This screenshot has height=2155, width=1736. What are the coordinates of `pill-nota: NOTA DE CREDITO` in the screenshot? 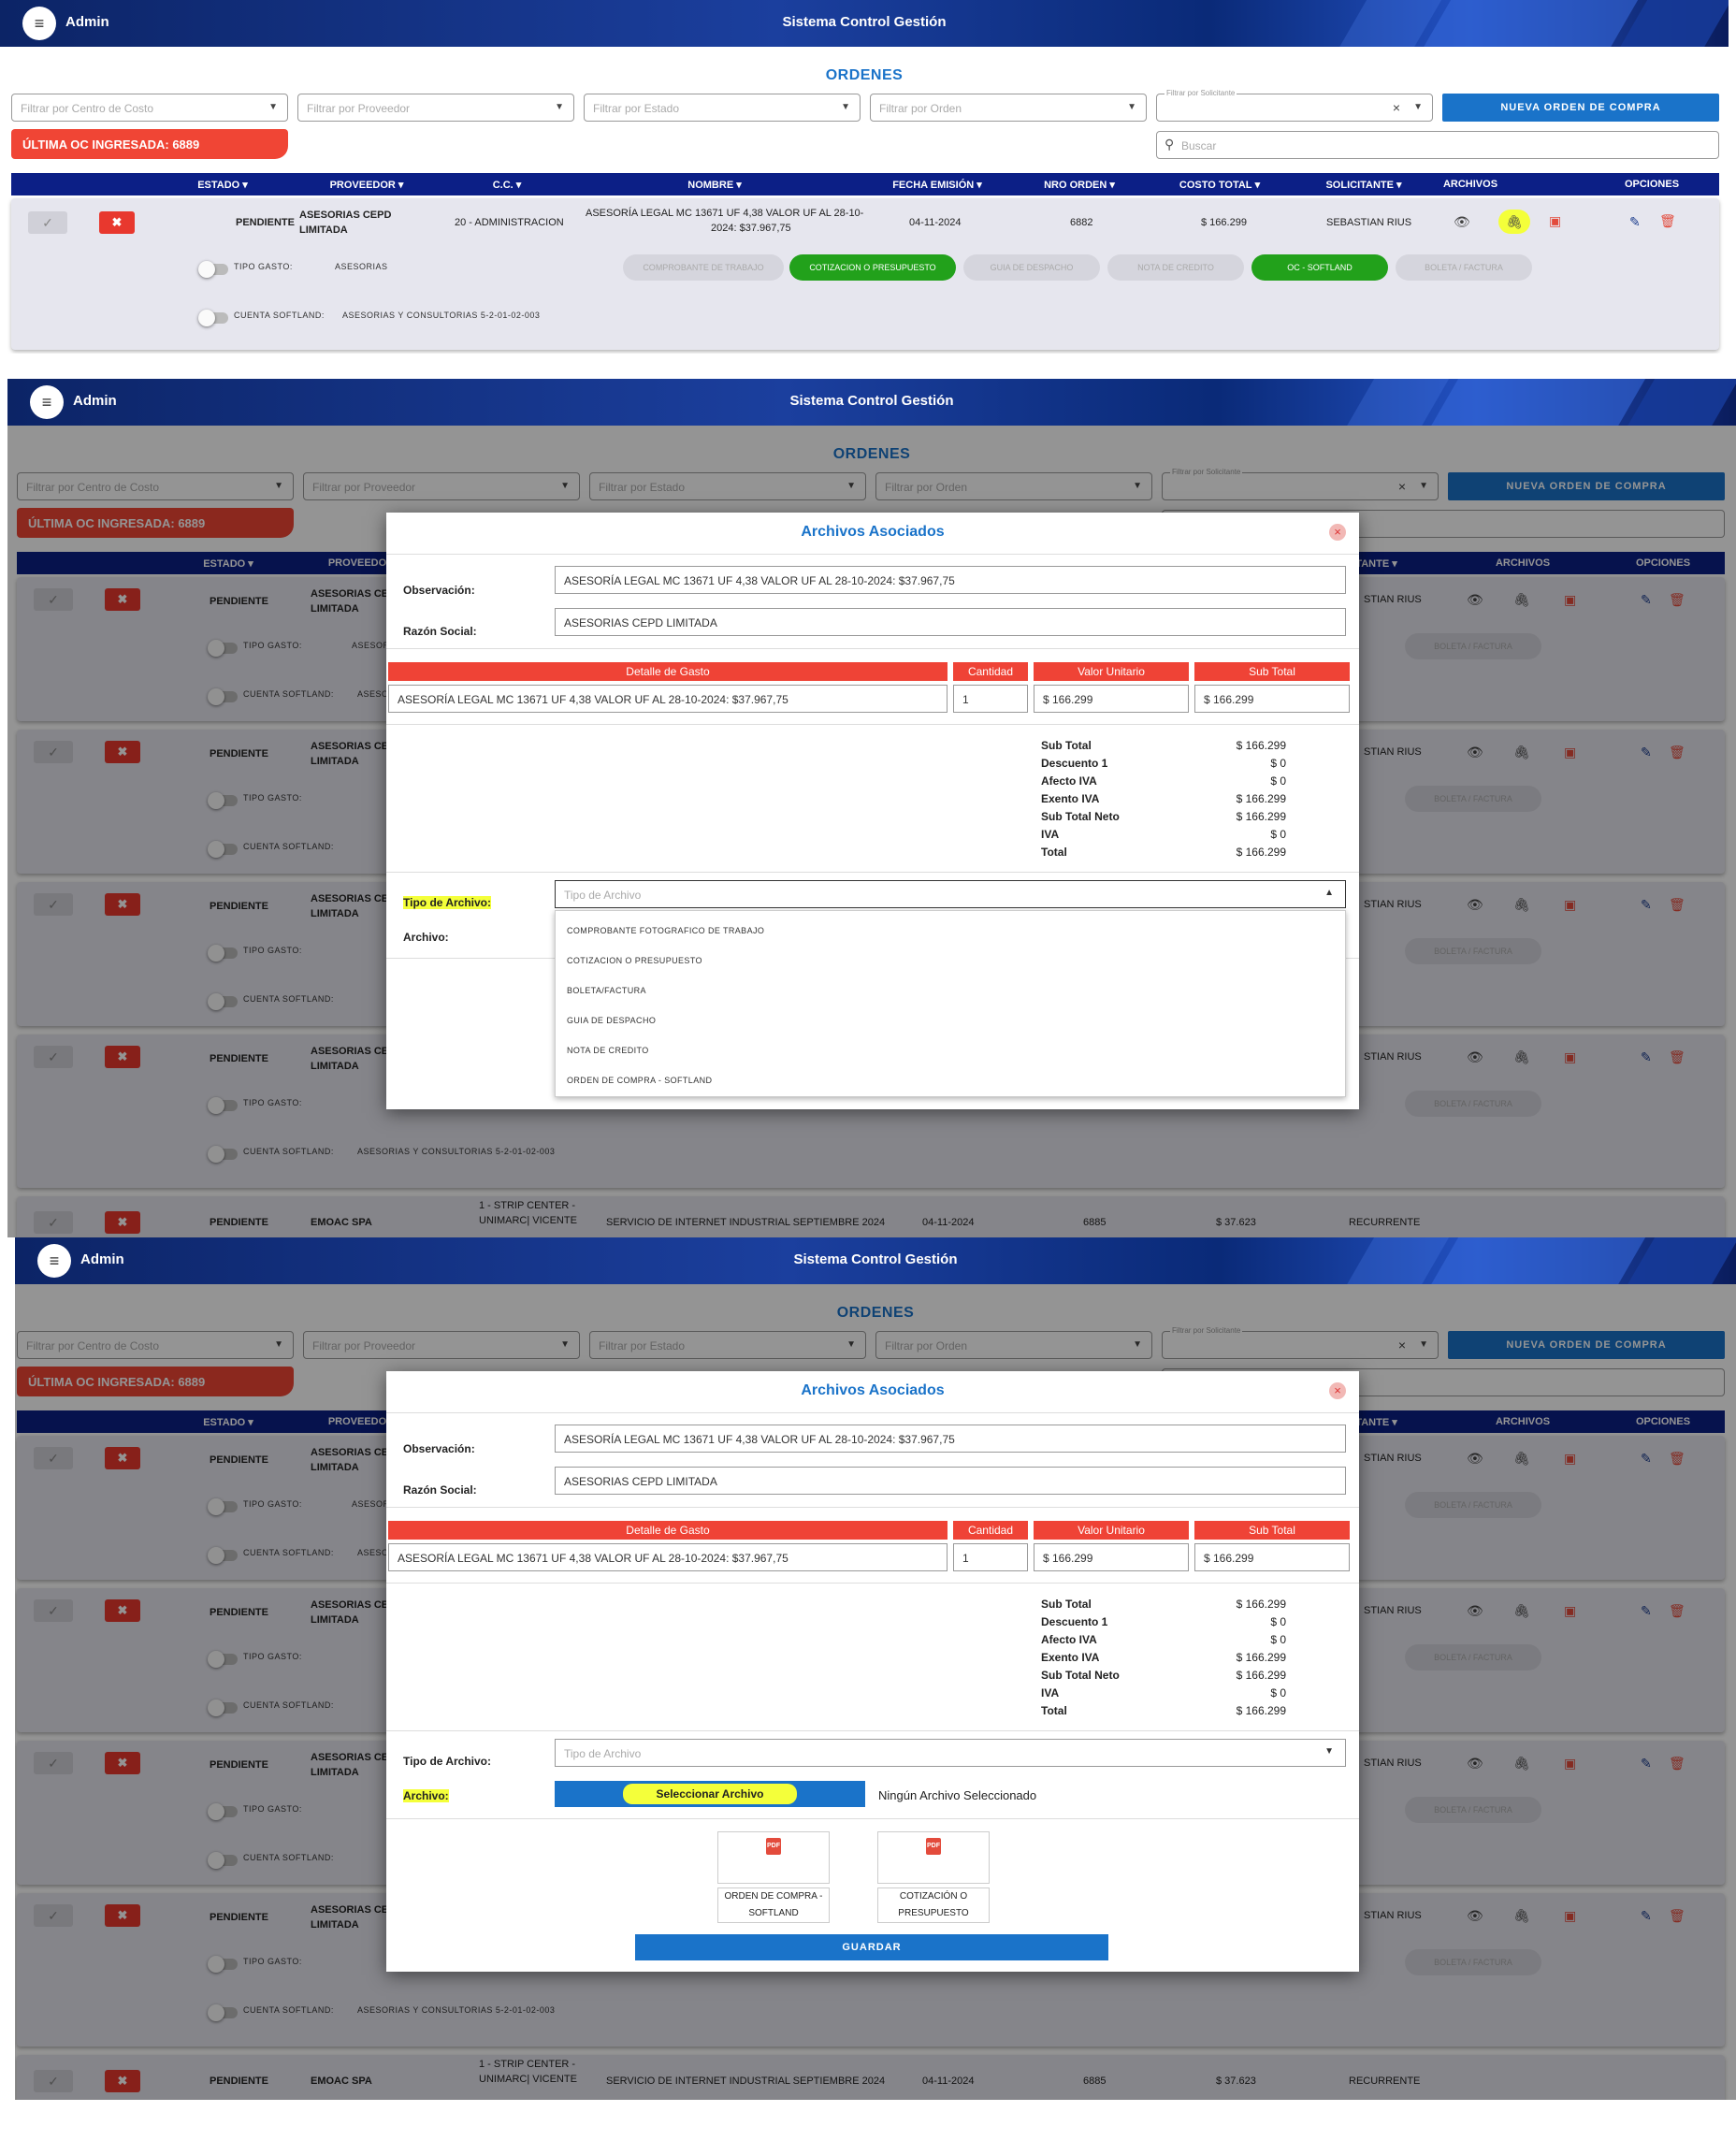 It's located at (1175, 267).